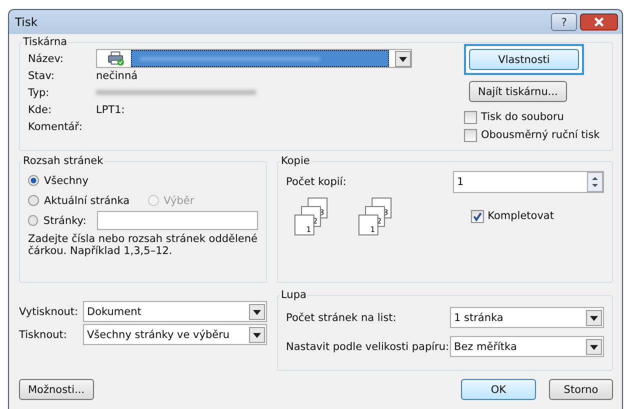 This screenshot has height=409, width=626. I want to click on radio-label: Stránky:, so click(64, 220).